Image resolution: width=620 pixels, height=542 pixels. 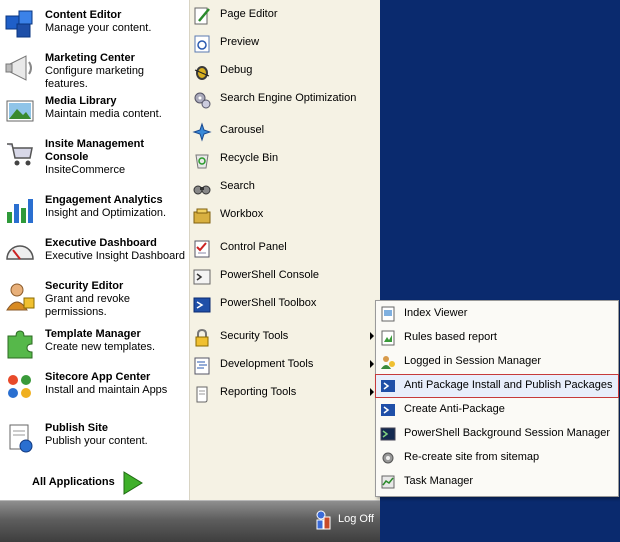 I want to click on tool-search-engine-optimization: Search Engine Optimization, so click(x=285, y=99).